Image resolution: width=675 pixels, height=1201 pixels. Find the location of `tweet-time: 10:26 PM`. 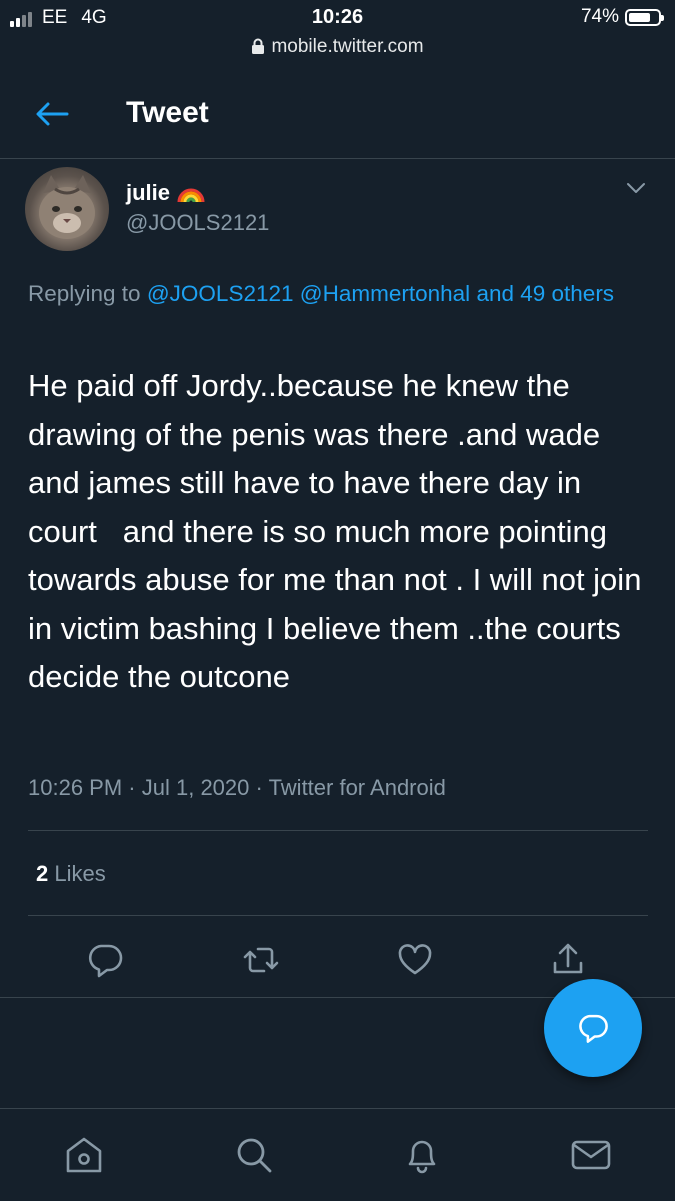

tweet-time: 10:26 PM is located at coordinates (75, 787).